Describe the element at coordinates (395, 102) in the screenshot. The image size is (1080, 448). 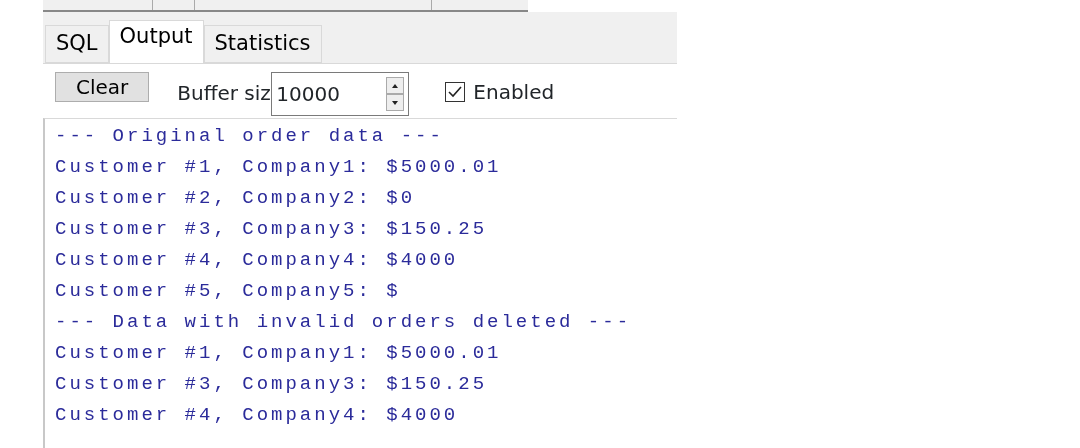
I see `spin-down-icon` at that location.